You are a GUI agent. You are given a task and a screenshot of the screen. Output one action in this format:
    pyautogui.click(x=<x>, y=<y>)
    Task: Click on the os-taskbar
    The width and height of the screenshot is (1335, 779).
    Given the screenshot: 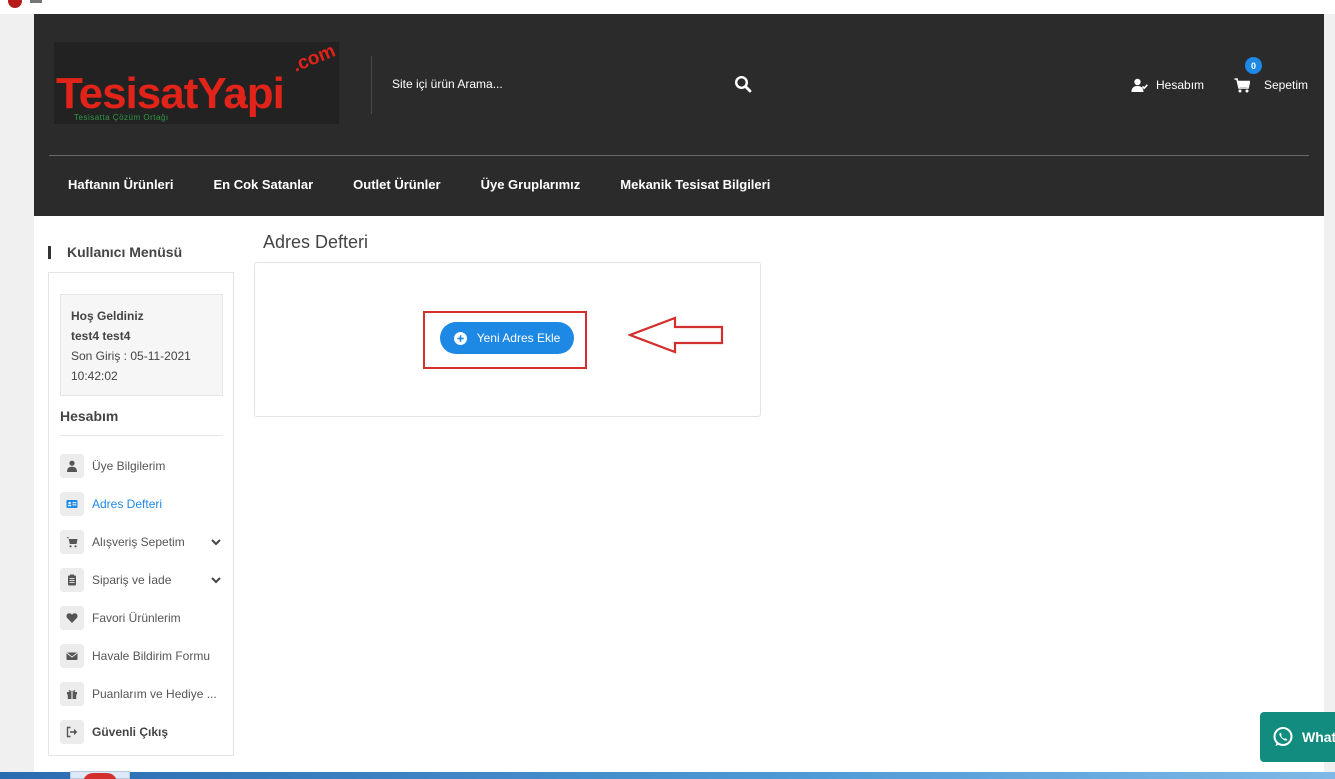 What is the action you would take?
    pyautogui.click(x=667, y=775)
    